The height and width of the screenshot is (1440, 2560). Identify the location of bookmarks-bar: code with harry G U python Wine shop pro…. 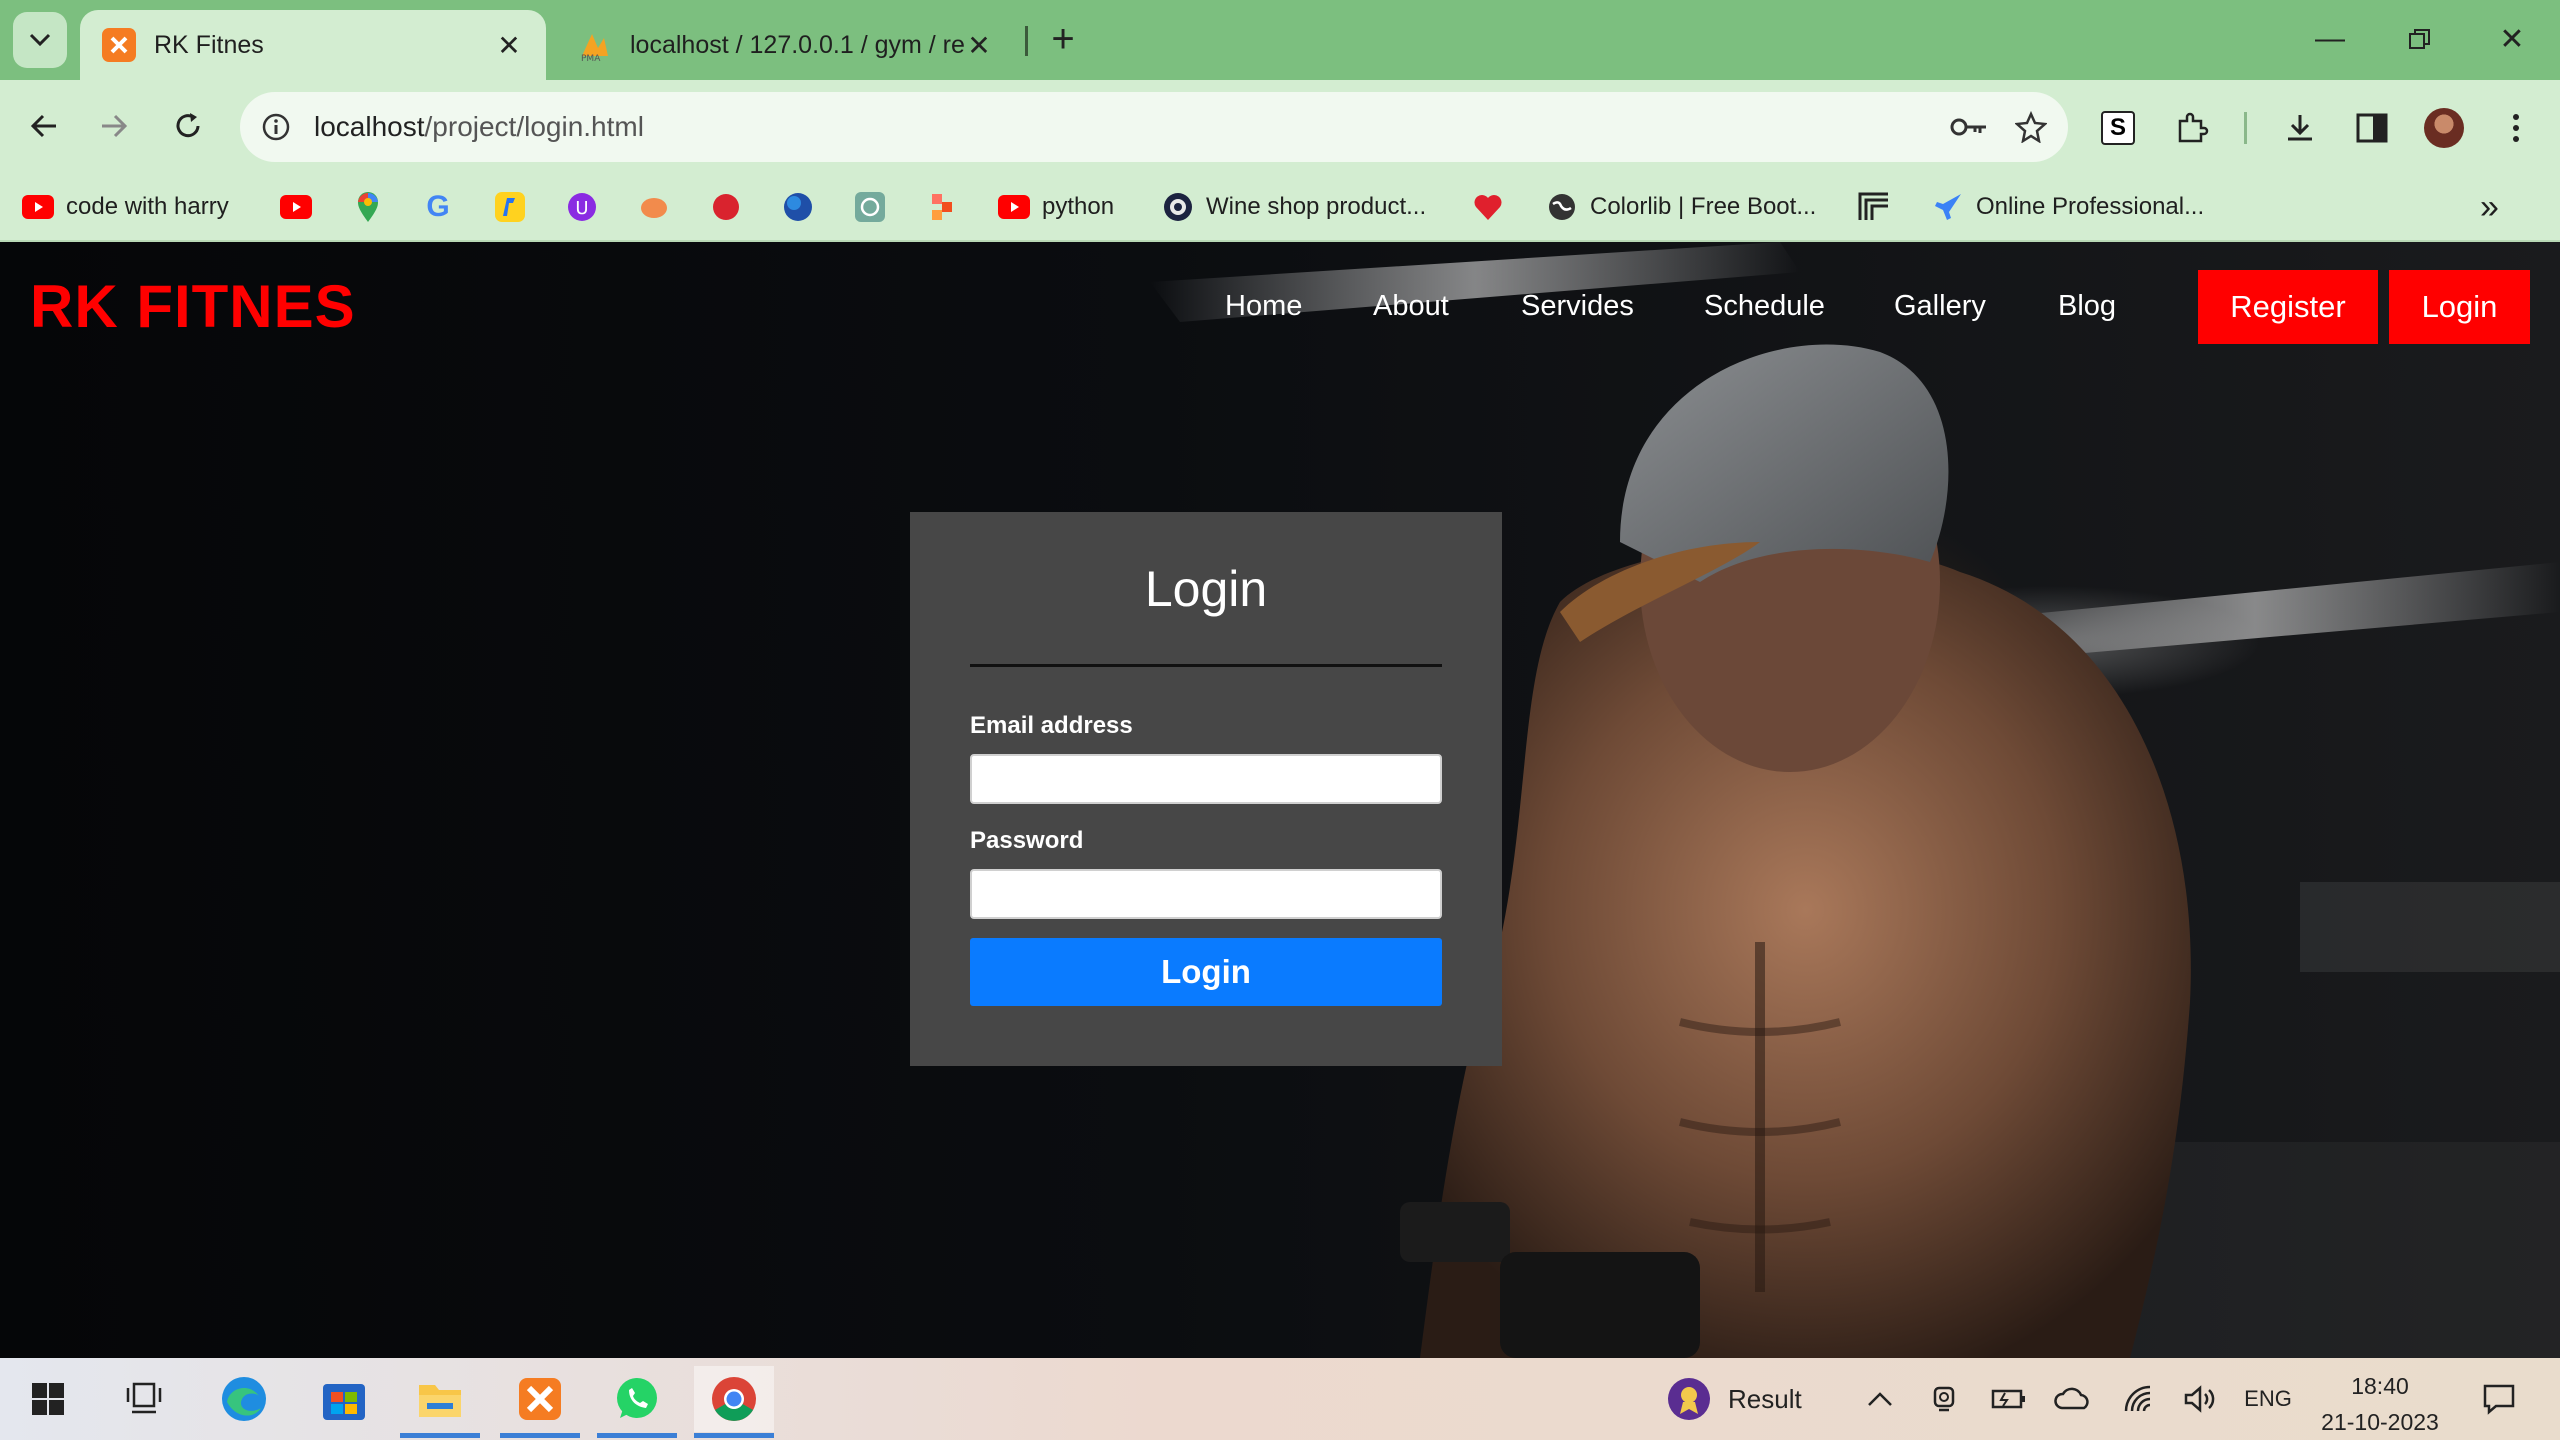
(1280, 208).